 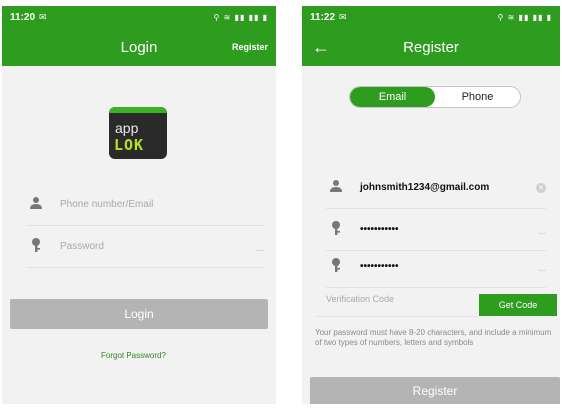 I want to click on verification-code-input: Verification Code, so click(x=360, y=299).